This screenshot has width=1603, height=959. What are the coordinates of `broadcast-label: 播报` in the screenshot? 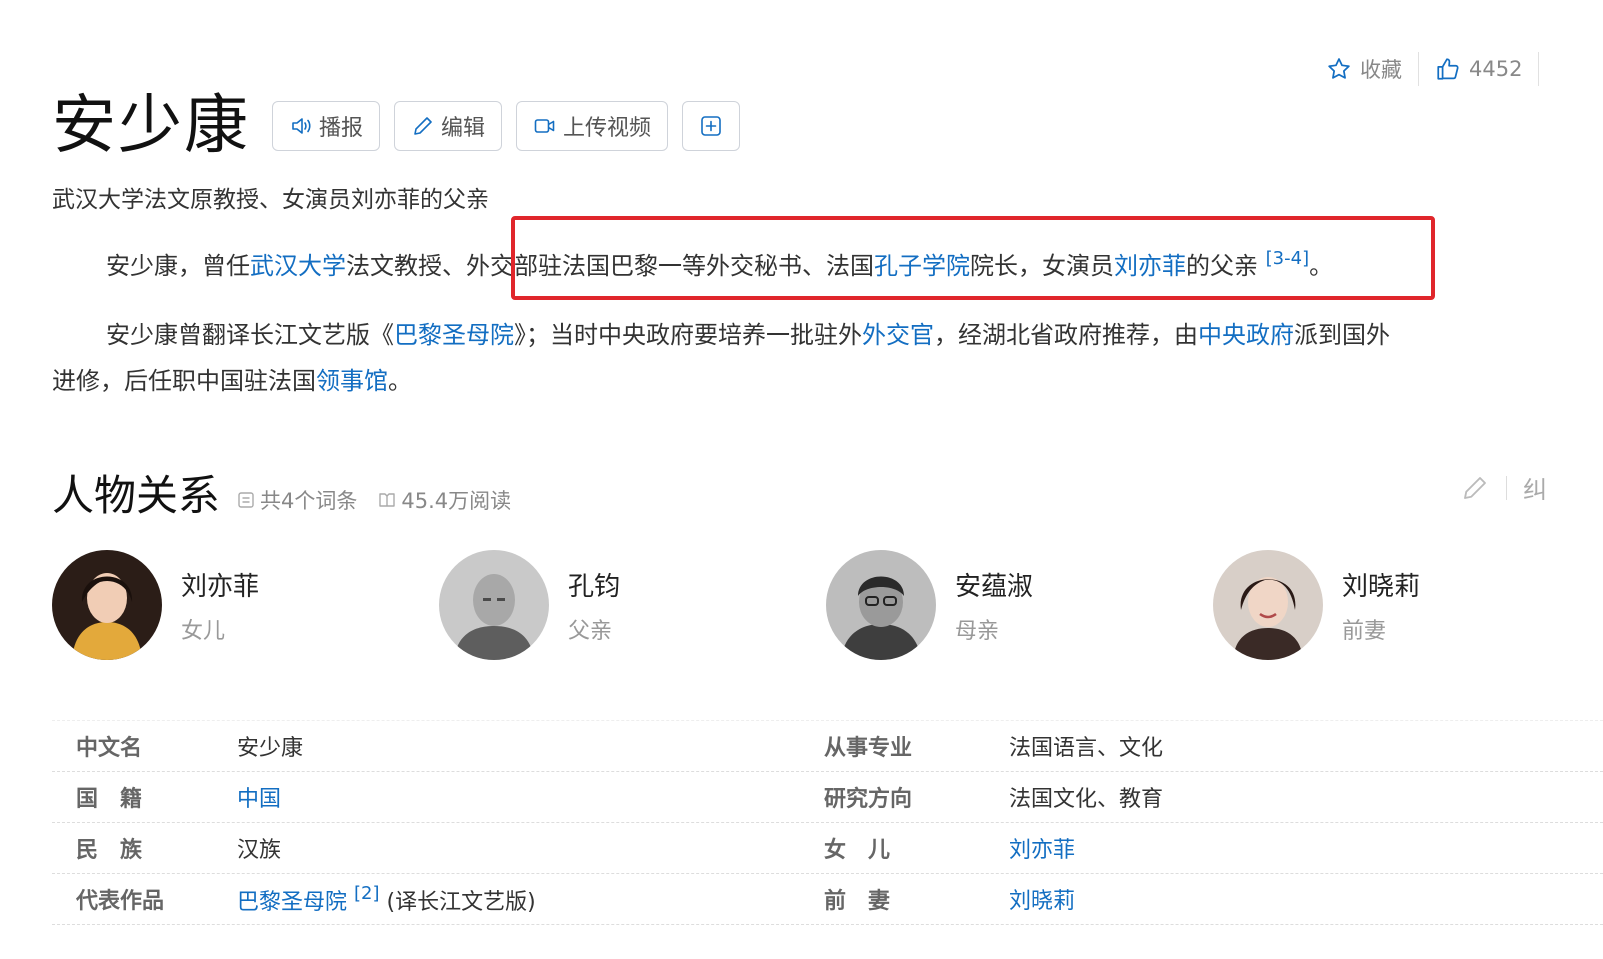 It's located at (341, 128).